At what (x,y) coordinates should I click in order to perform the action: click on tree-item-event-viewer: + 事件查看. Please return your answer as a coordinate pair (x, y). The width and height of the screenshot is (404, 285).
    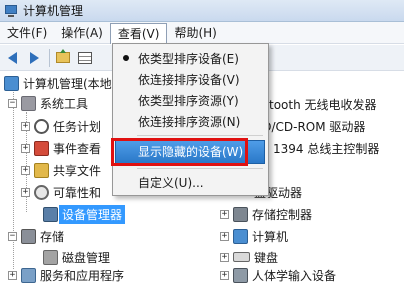
    Looking at the image, I should click on (61, 148).